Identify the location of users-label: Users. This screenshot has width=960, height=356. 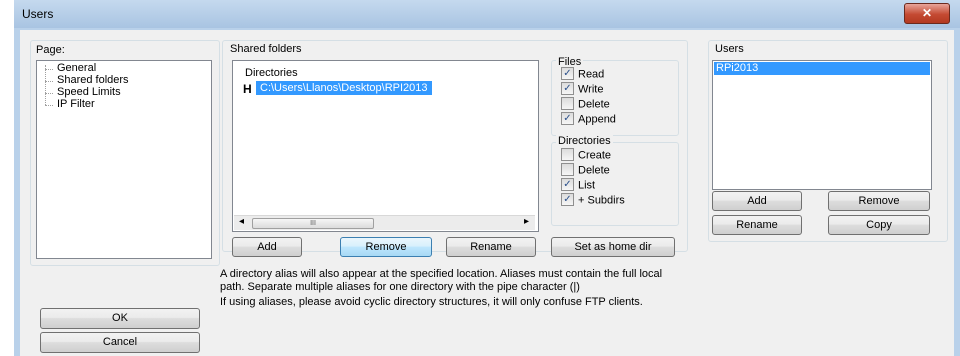
(729, 49).